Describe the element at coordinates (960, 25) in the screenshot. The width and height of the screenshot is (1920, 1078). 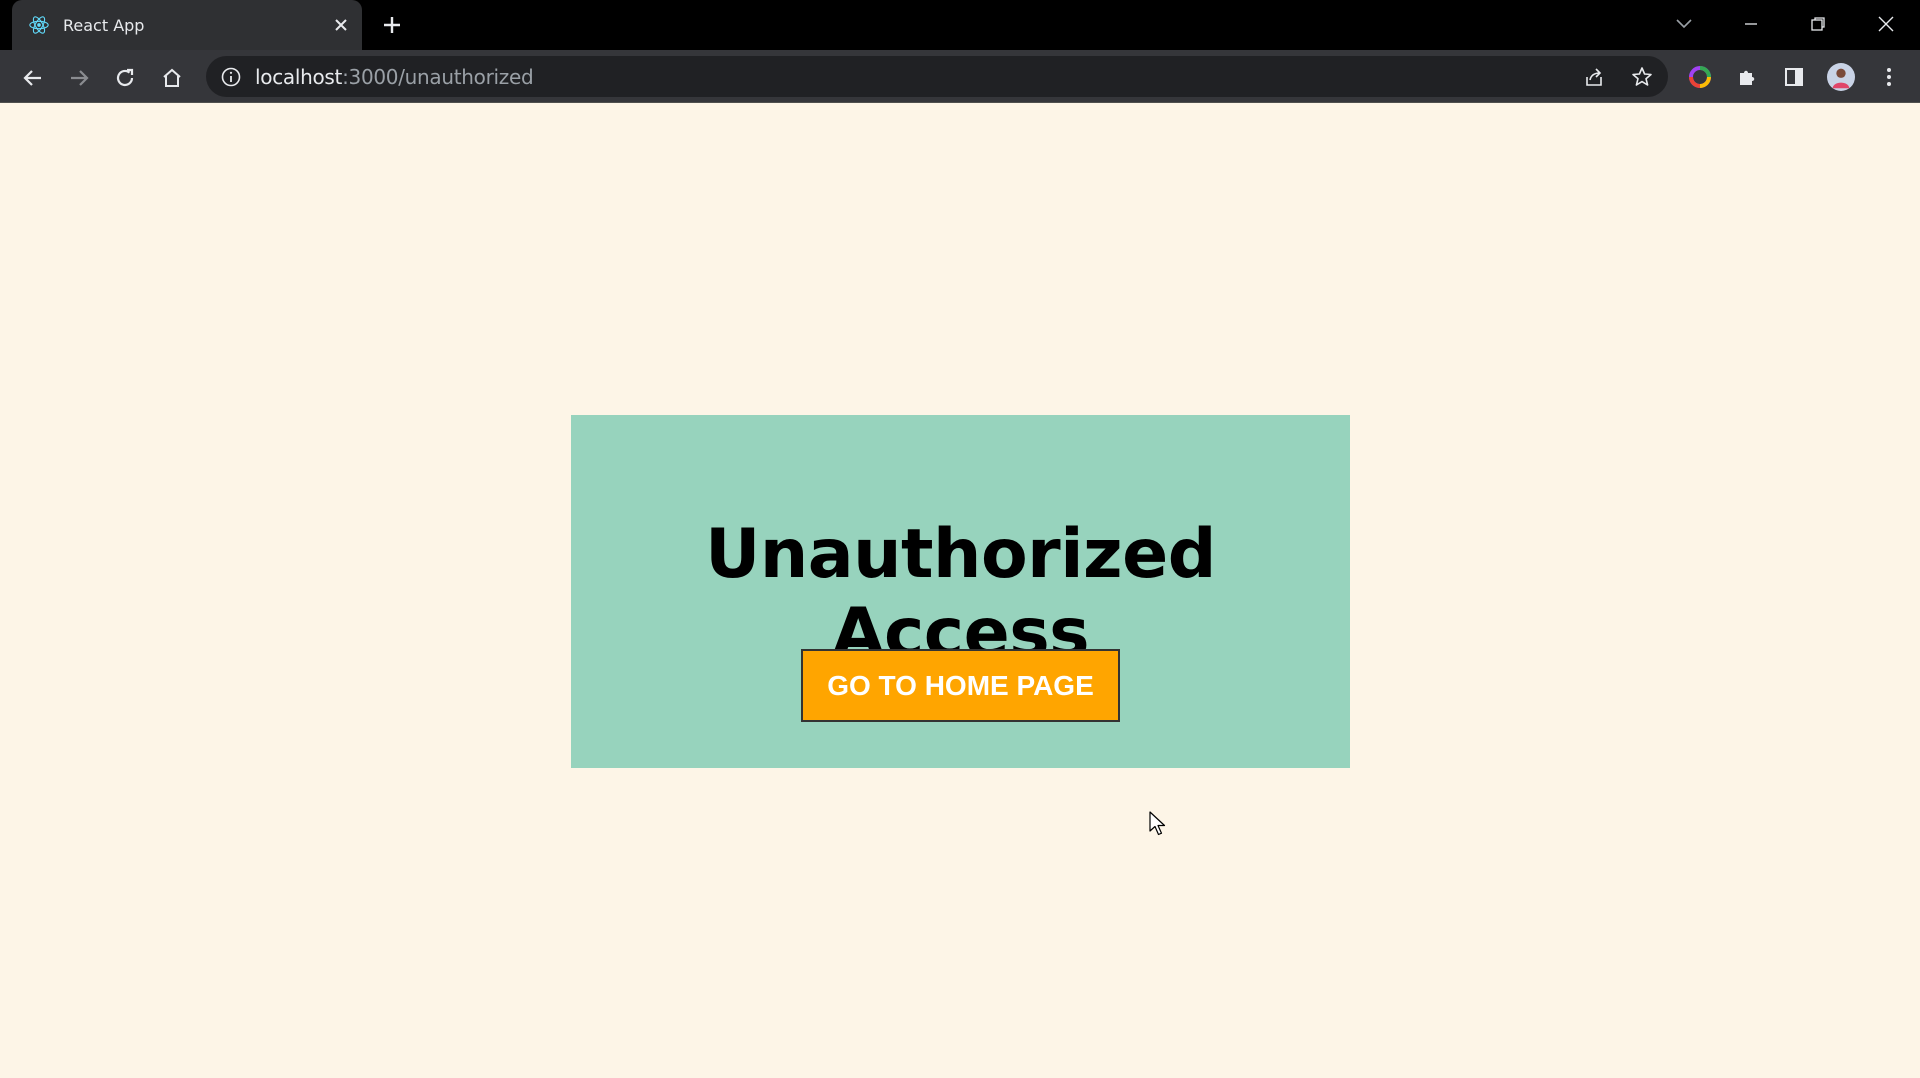
I see `browser-title-bar: React App` at that location.